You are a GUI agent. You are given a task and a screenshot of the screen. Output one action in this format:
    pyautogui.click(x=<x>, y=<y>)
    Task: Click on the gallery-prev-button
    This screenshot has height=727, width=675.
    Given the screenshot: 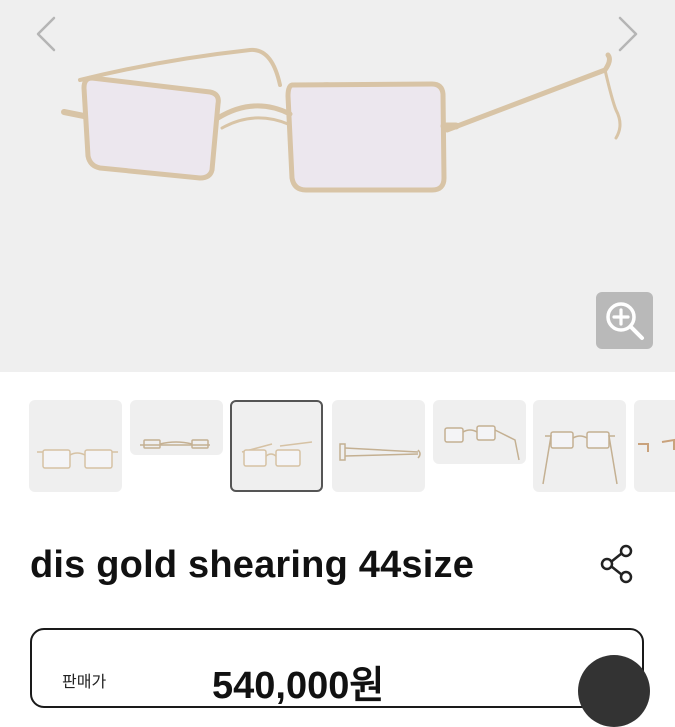 What is the action you would take?
    pyautogui.click(x=46, y=34)
    